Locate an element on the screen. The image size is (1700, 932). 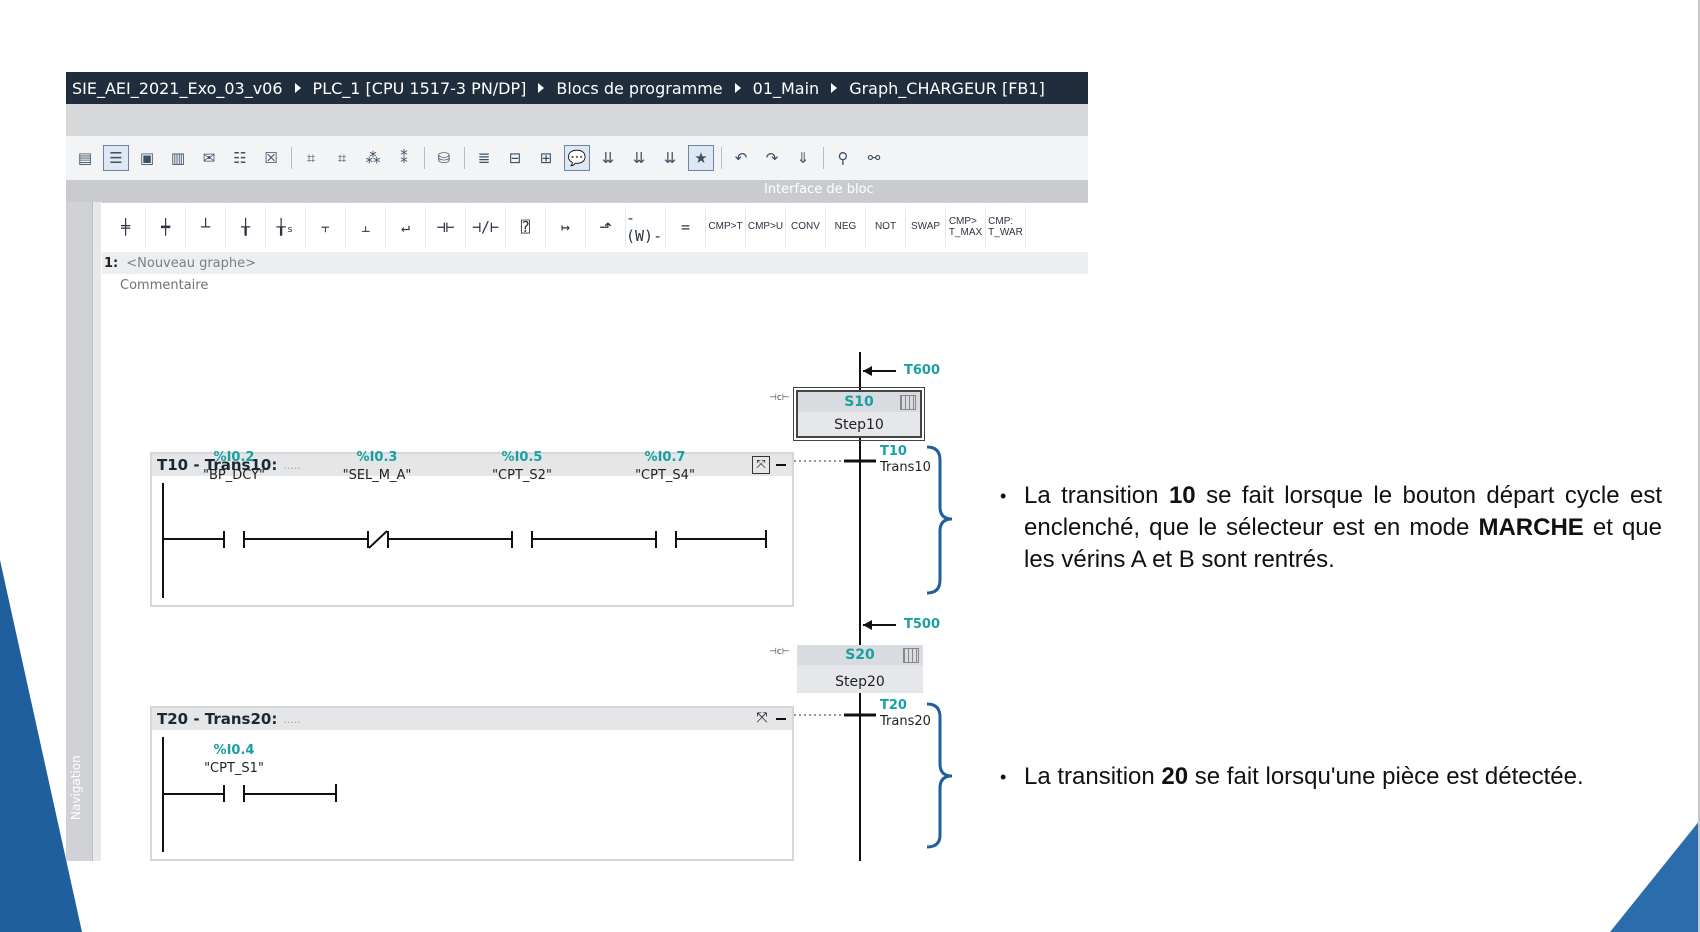
contact-address: %I0.3 is located at coordinates (377, 457).